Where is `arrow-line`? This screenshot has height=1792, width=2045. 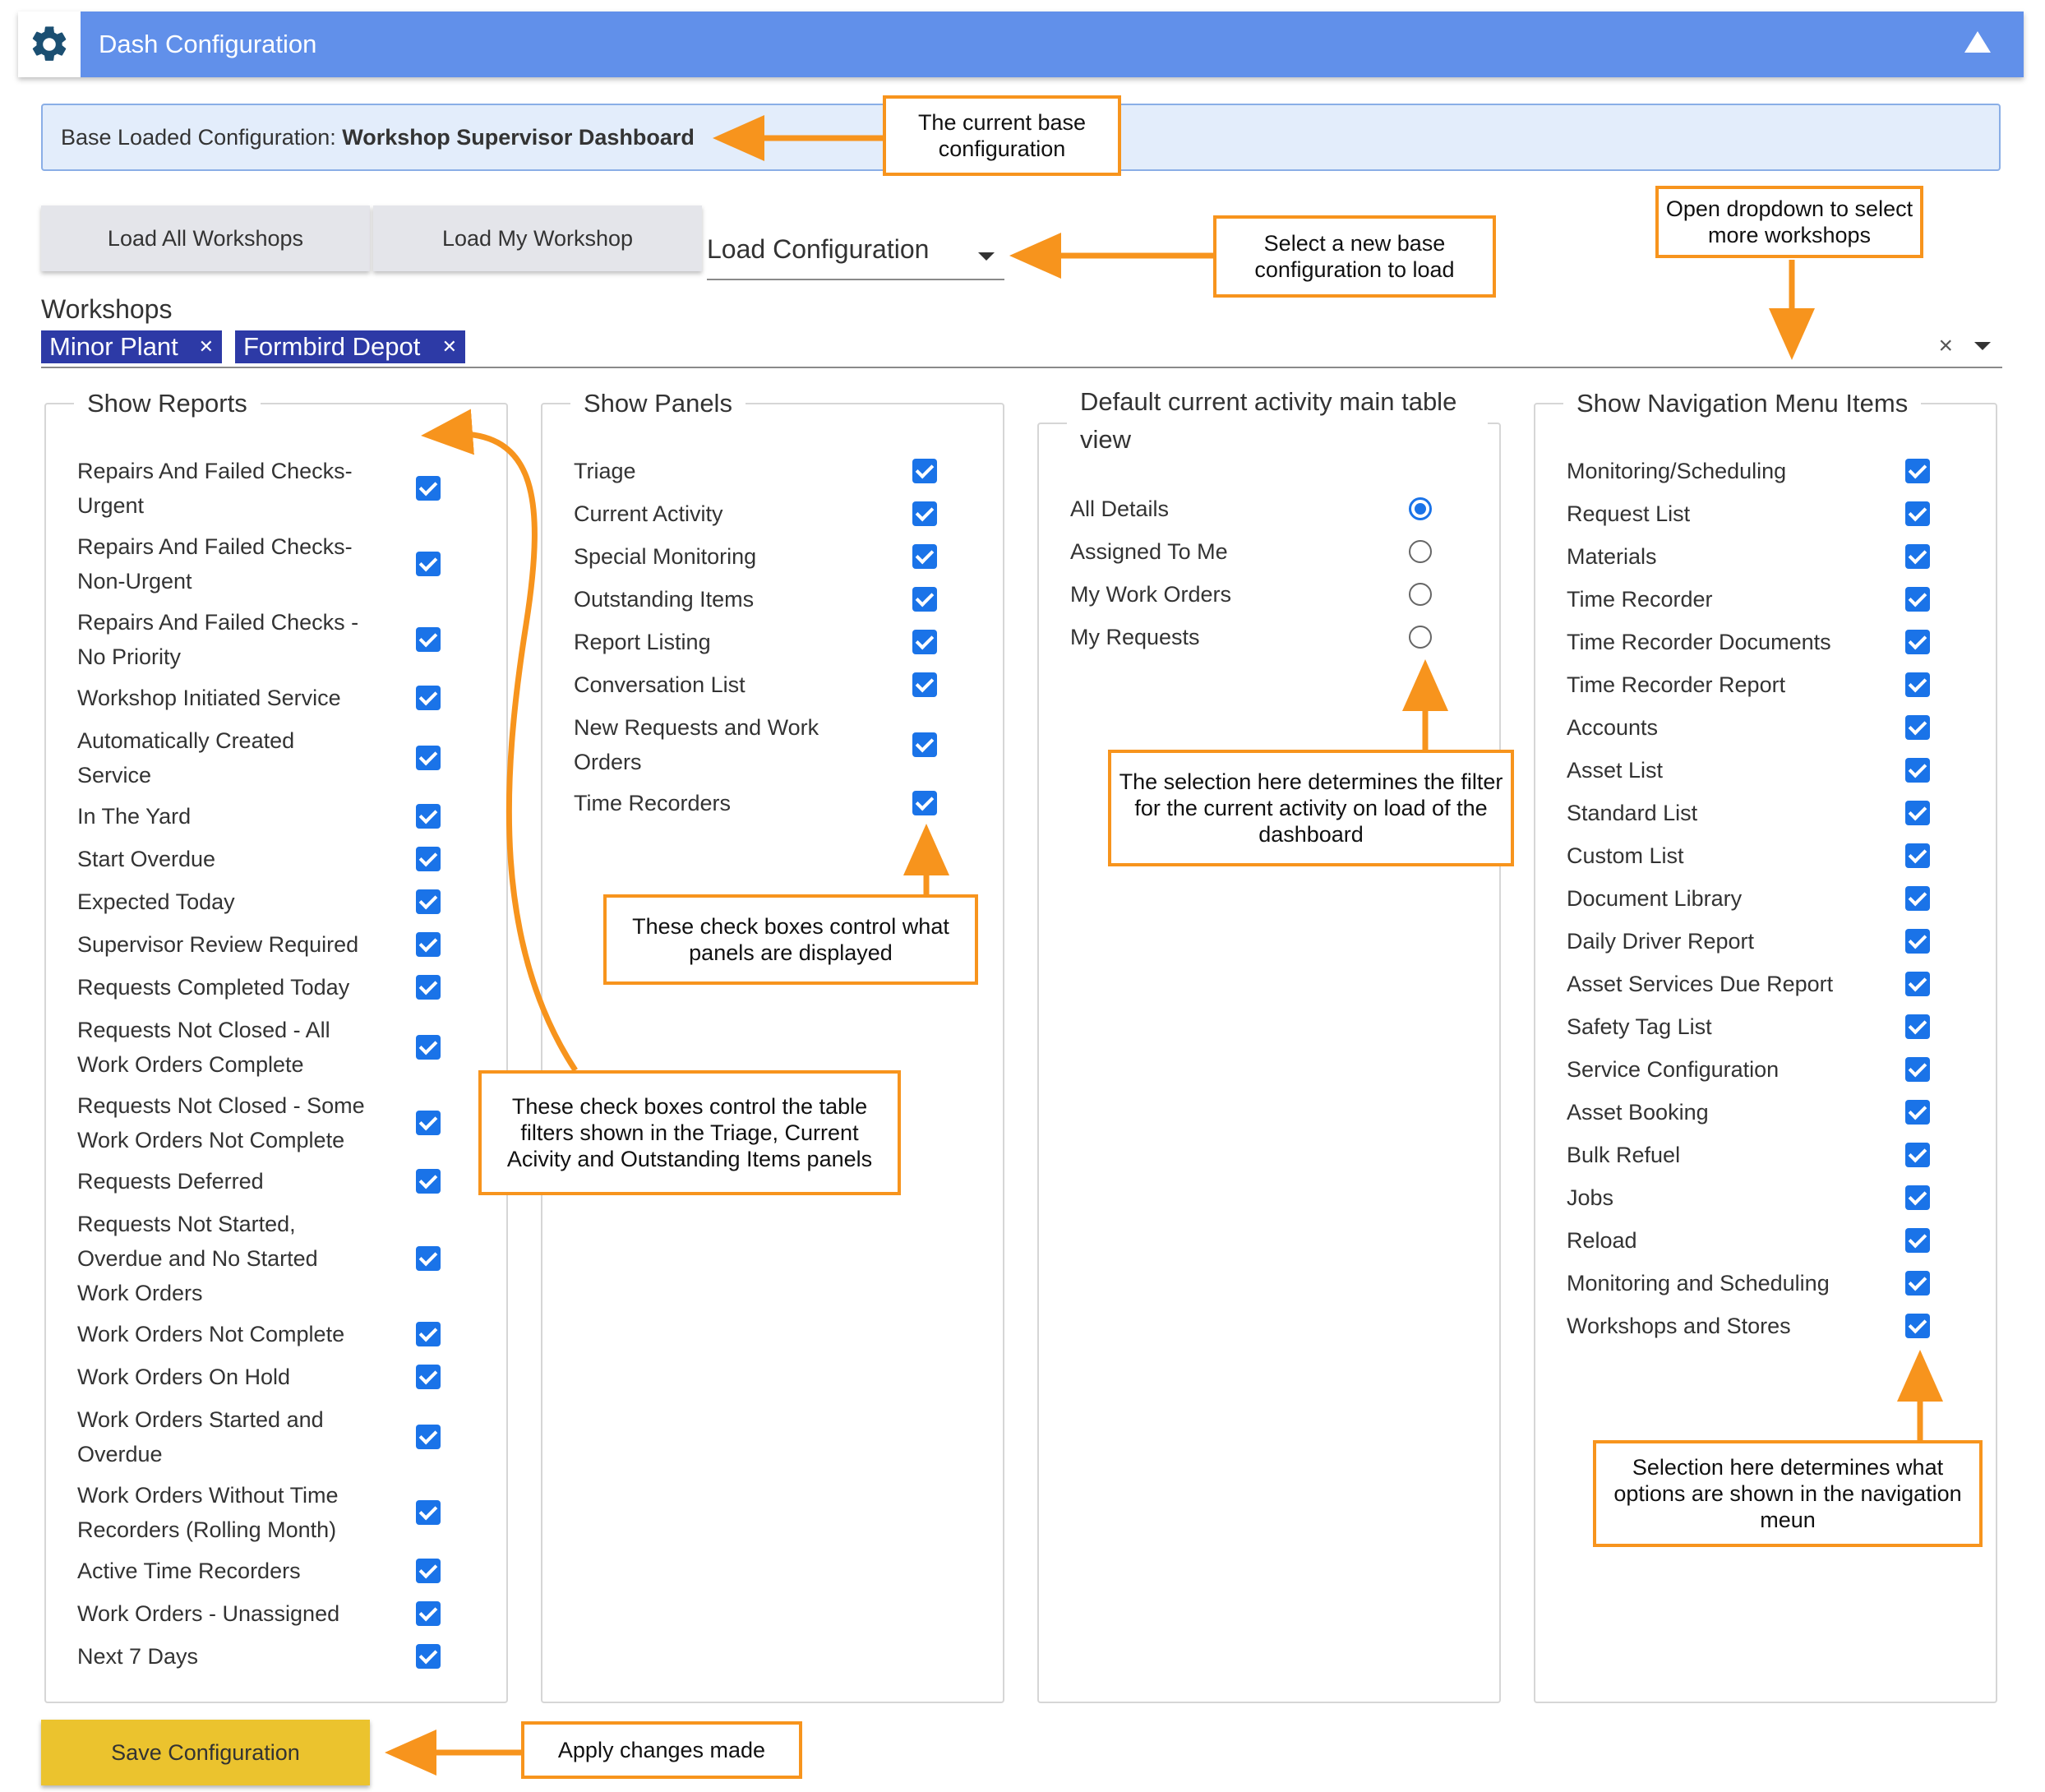
arrow-line is located at coordinates (499, 741).